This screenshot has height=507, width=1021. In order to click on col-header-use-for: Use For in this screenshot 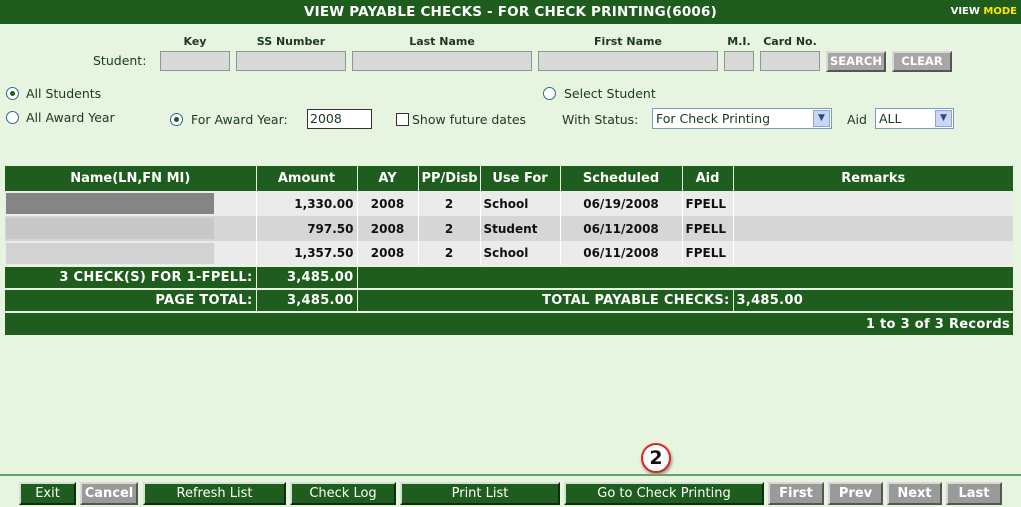, I will do `click(519, 178)`.